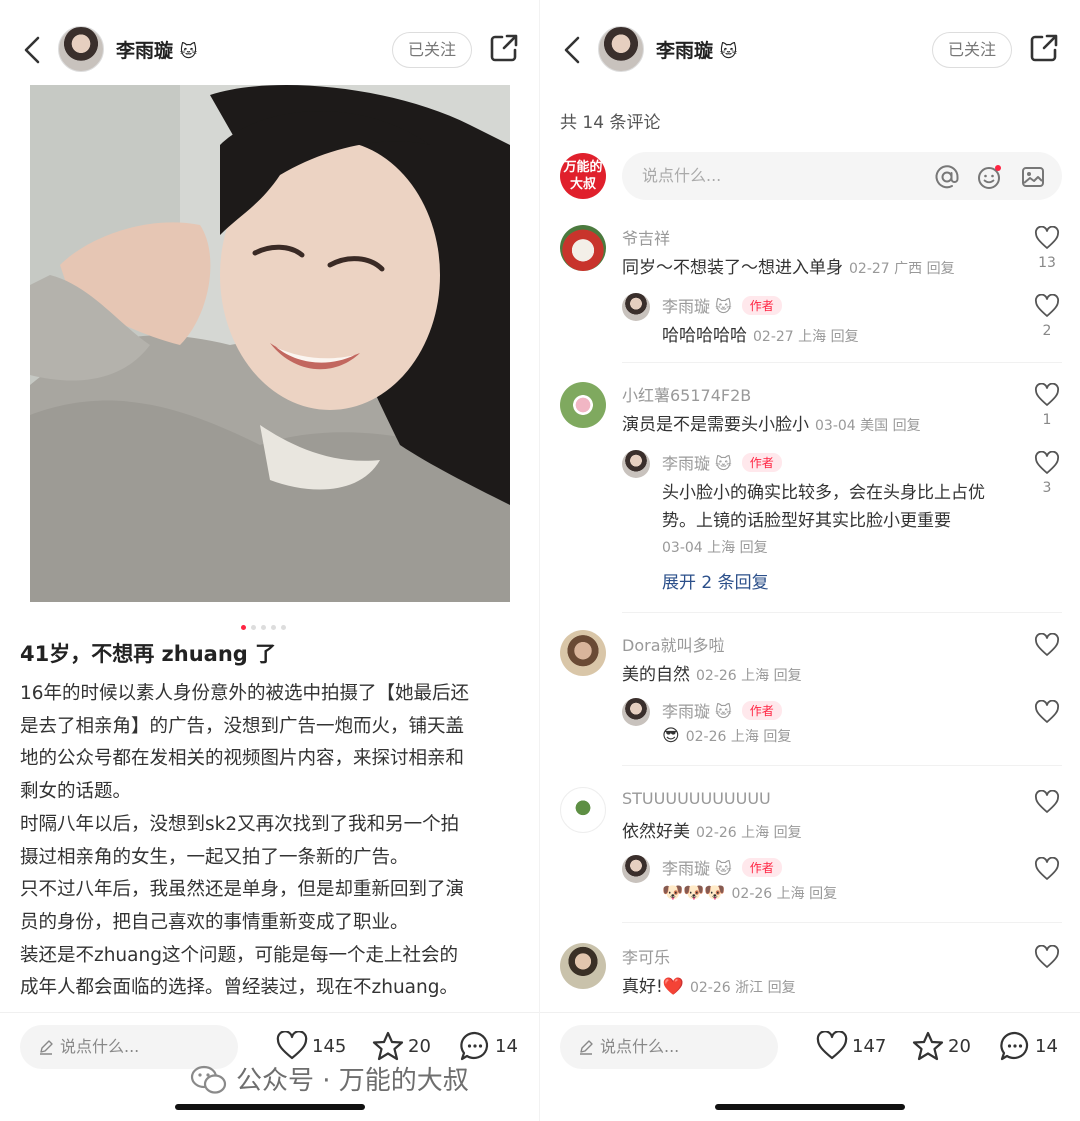  I want to click on comment-meta: 02-26 浙江 回复, so click(742, 988).